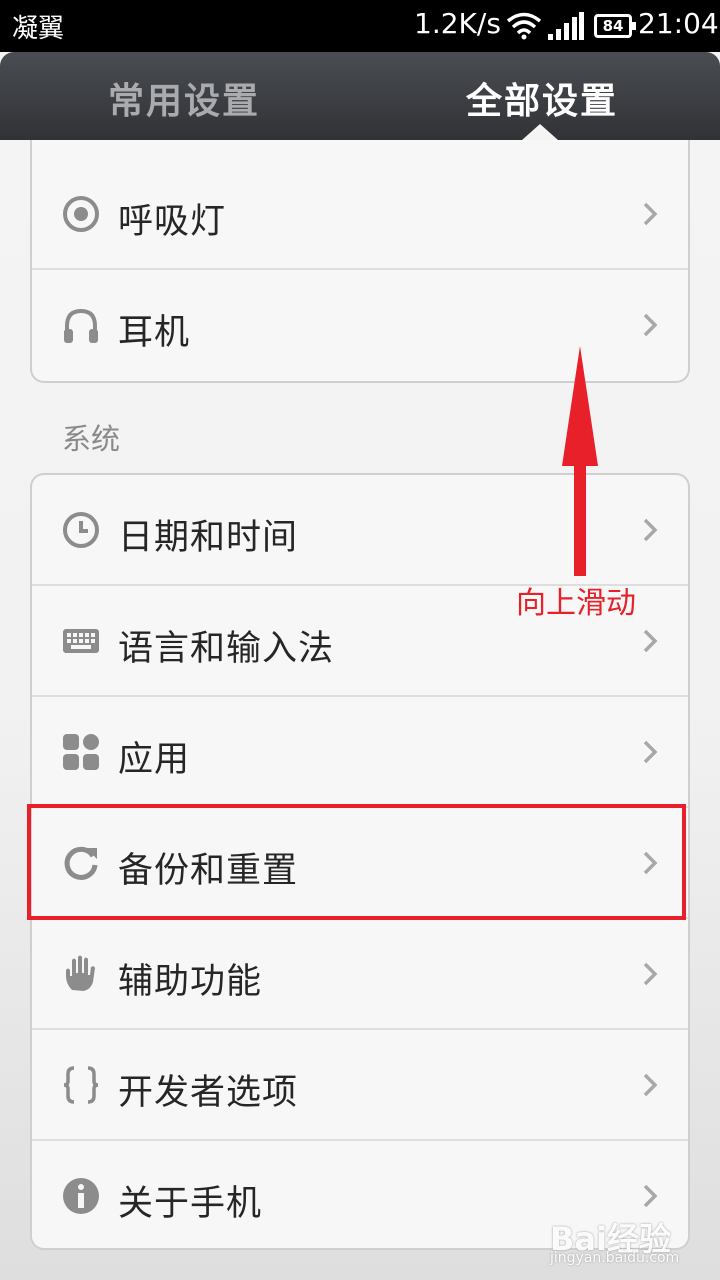 The image size is (720, 1280). I want to click on list-item-breathing-light: 呼吸灯, so click(360, 214).